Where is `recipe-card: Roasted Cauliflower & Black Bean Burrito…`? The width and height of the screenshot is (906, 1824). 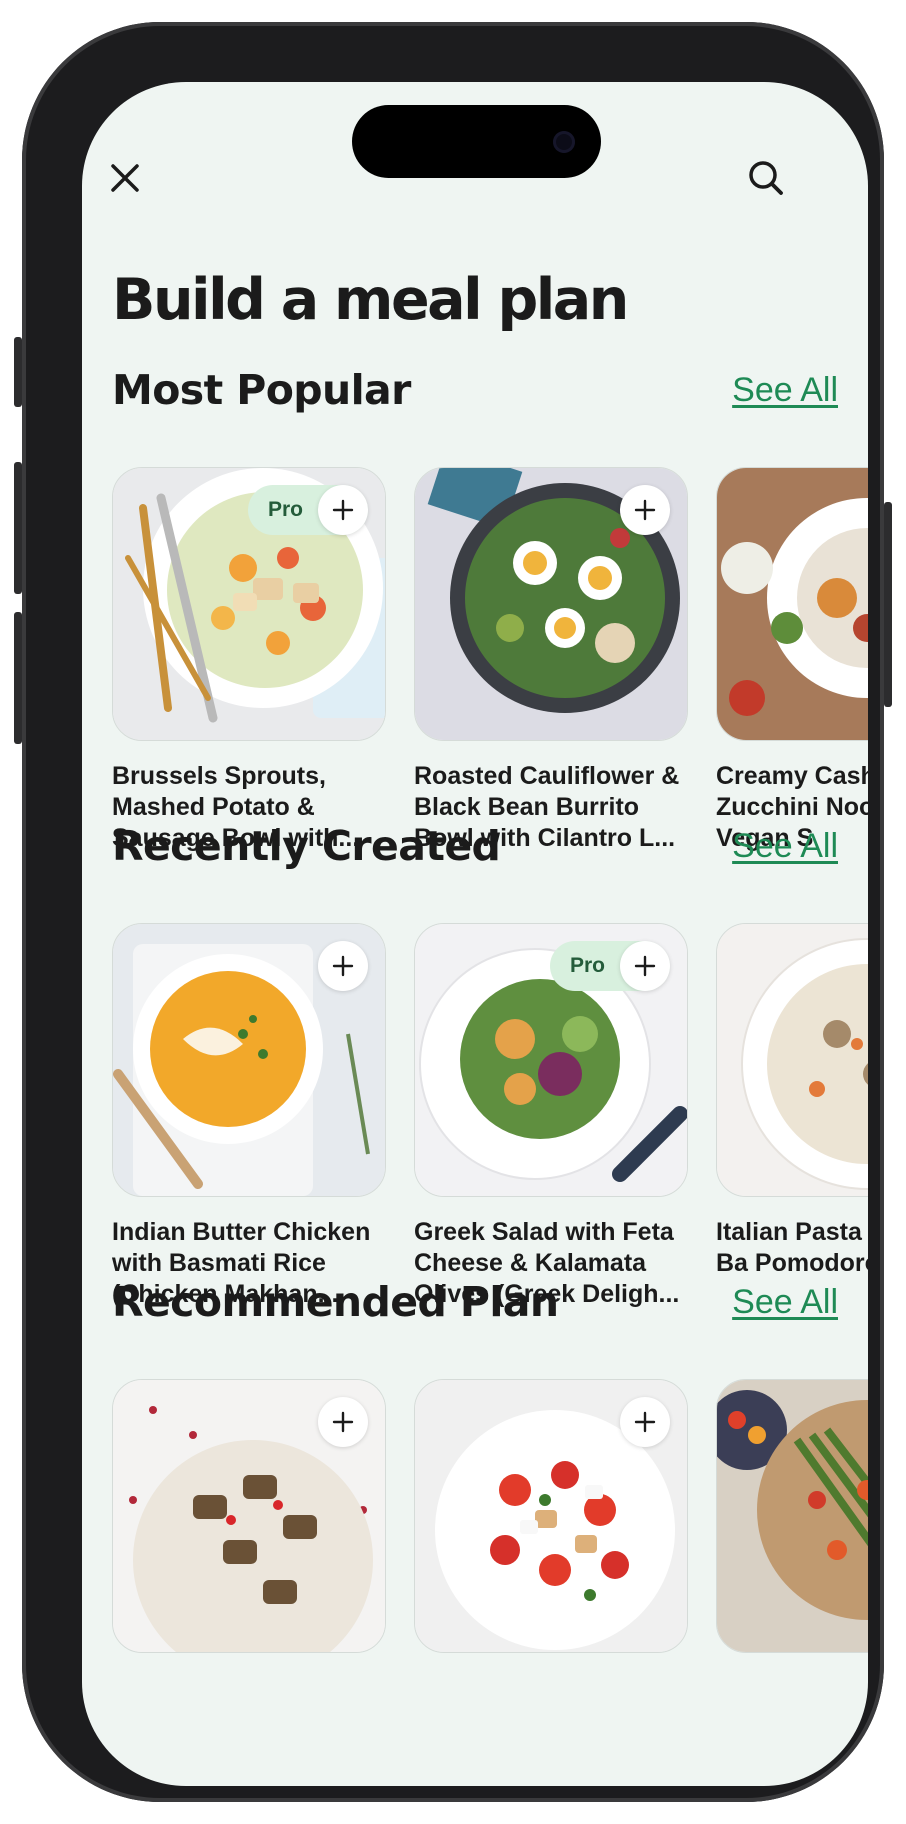
recipe-card: Roasted Cauliflower & Black Bean Burrito… is located at coordinates (551, 660).